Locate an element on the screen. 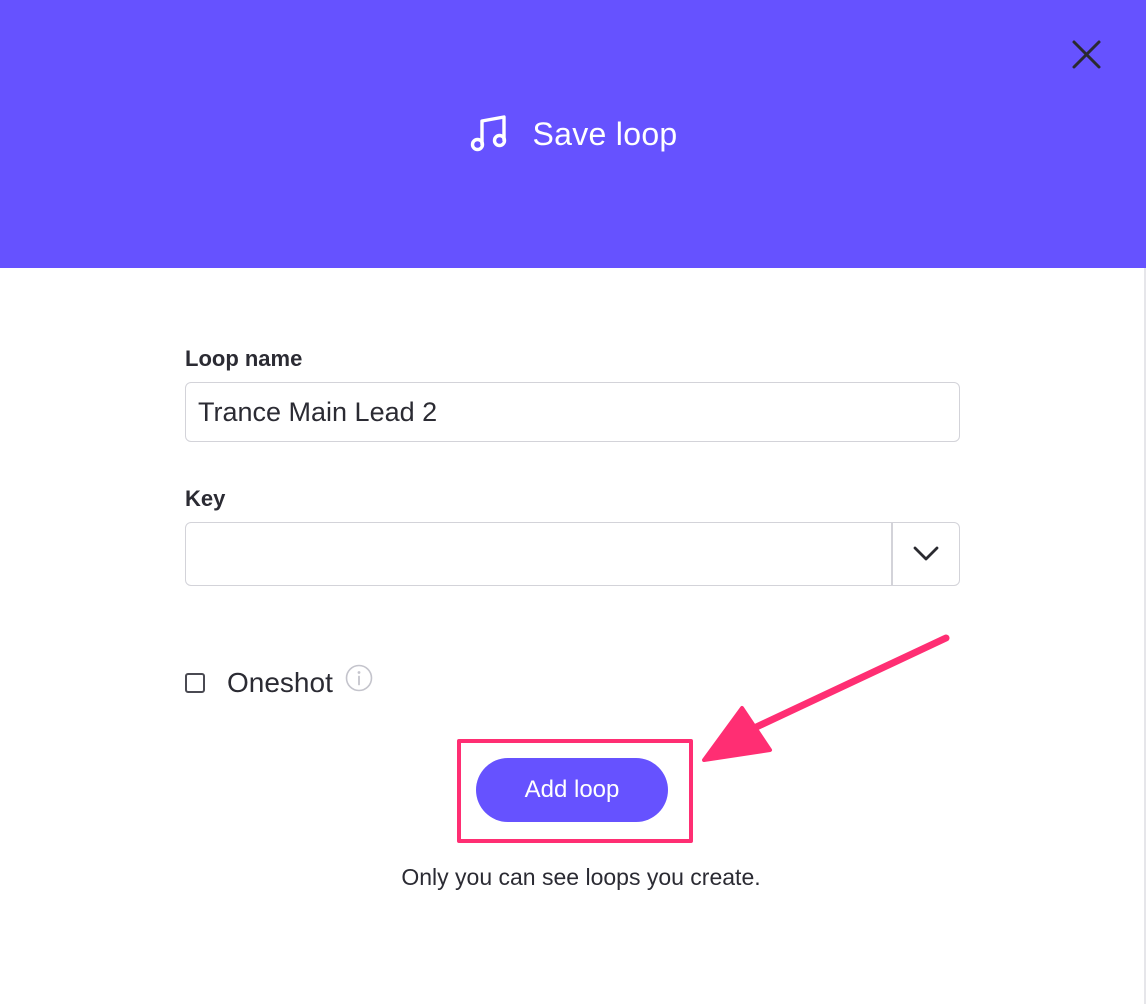  loop-name-input is located at coordinates (572, 412).